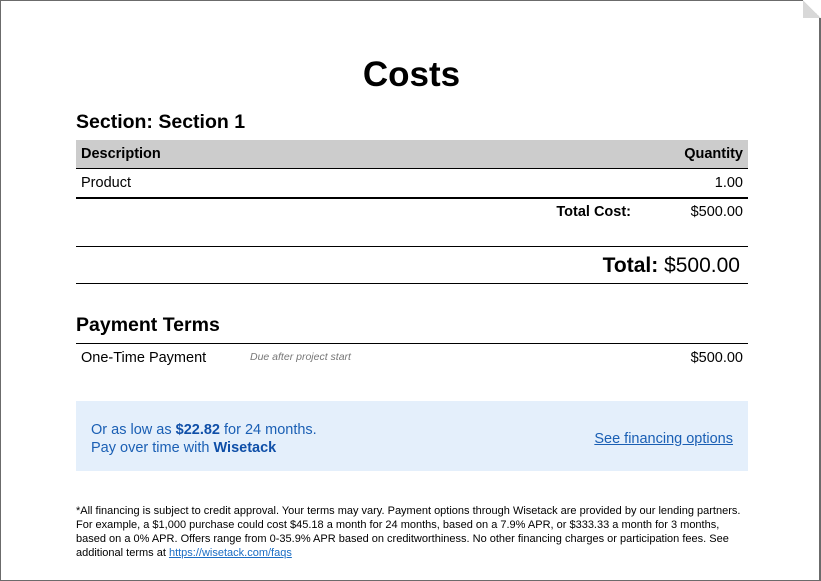 This screenshot has height=581, width=821. I want to click on payment-term-amount: $500.00, so click(716, 358).